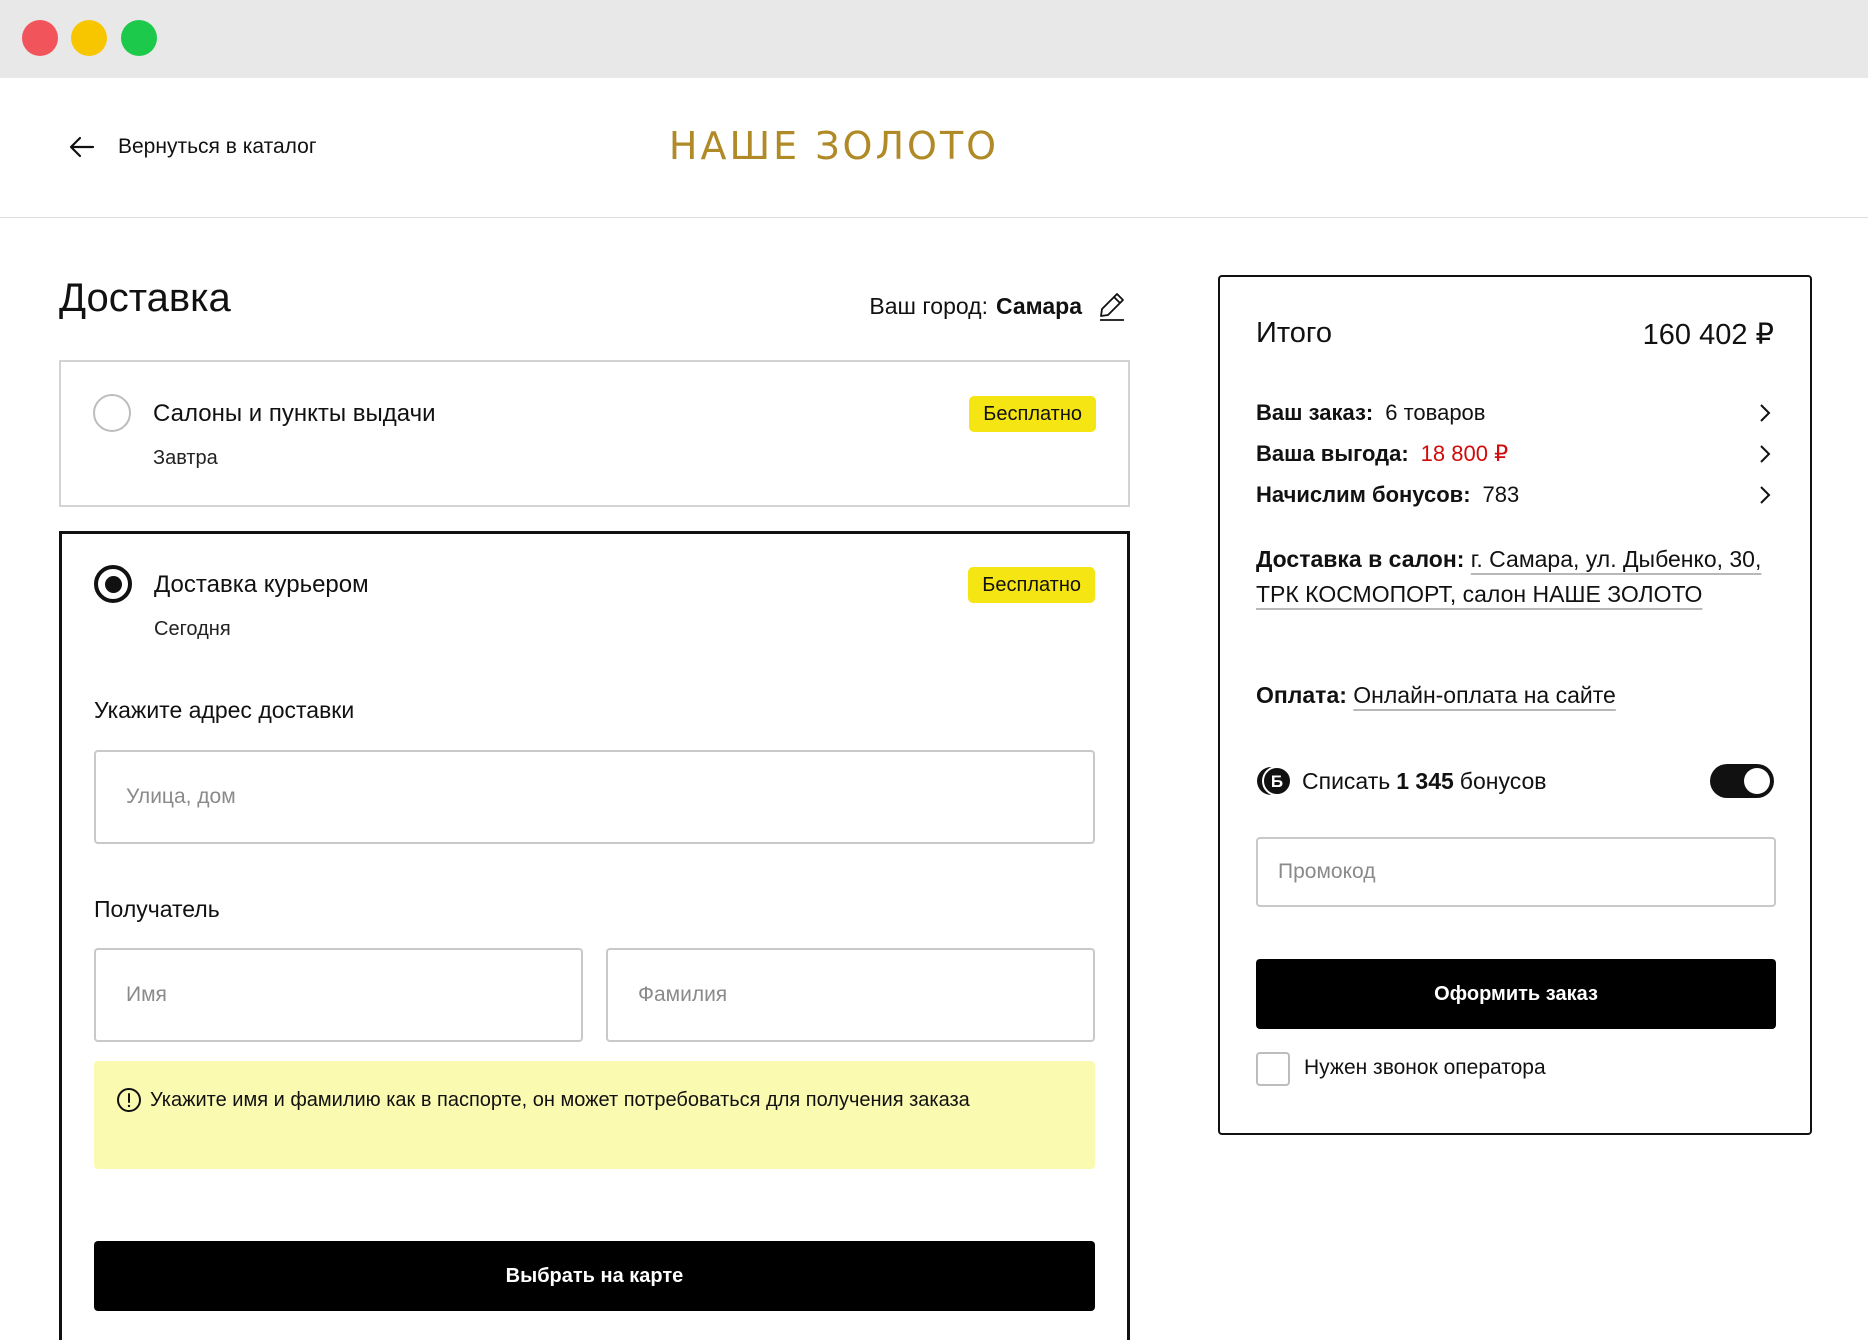 This screenshot has width=1868, height=1340. I want to click on maximize-window-button, so click(139, 38).